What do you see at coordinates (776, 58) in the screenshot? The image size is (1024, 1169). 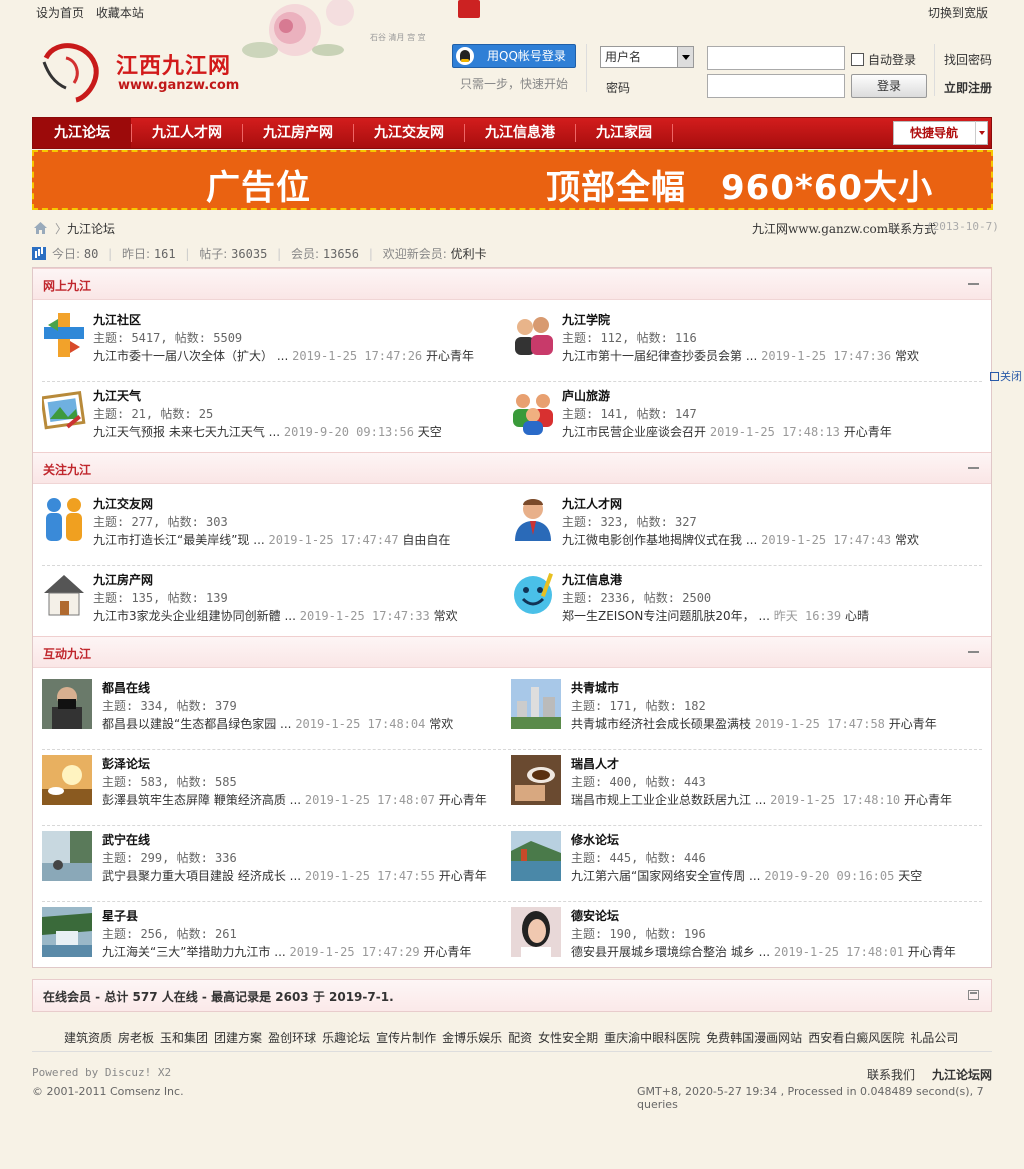 I see `username-input` at bounding box center [776, 58].